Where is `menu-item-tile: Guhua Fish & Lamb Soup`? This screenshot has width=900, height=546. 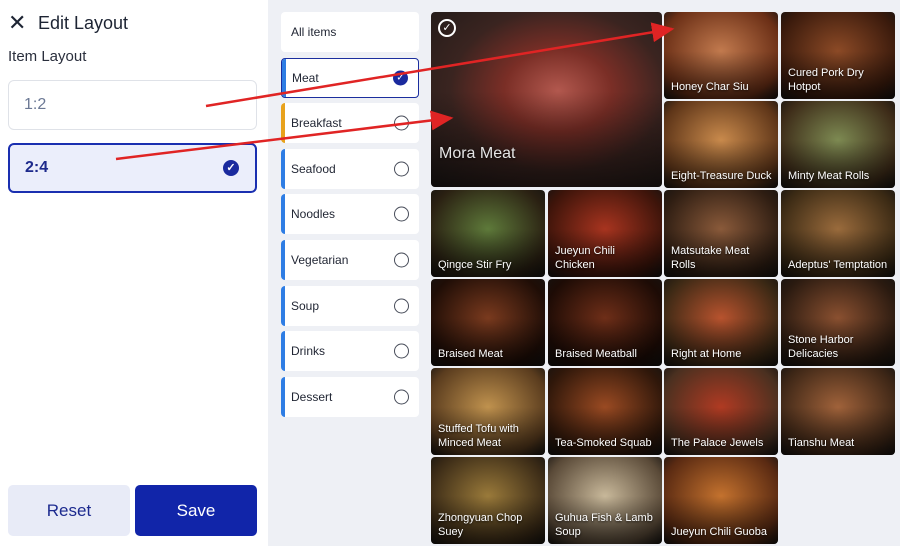
menu-item-tile: Guhua Fish & Lamb Soup is located at coordinates (605, 500).